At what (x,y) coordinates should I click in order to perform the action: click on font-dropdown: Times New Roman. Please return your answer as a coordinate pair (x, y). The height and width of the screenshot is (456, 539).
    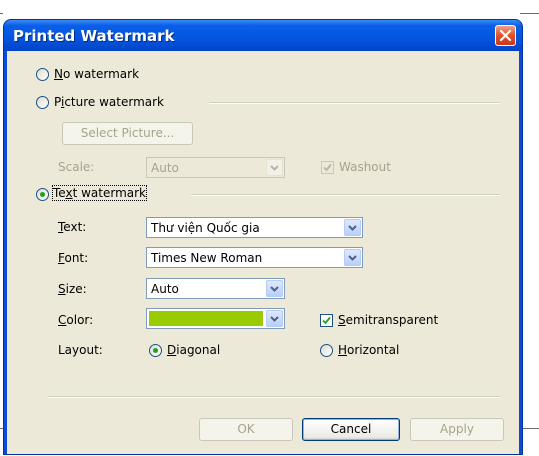
    Looking at the image, I should click on (254, 257).